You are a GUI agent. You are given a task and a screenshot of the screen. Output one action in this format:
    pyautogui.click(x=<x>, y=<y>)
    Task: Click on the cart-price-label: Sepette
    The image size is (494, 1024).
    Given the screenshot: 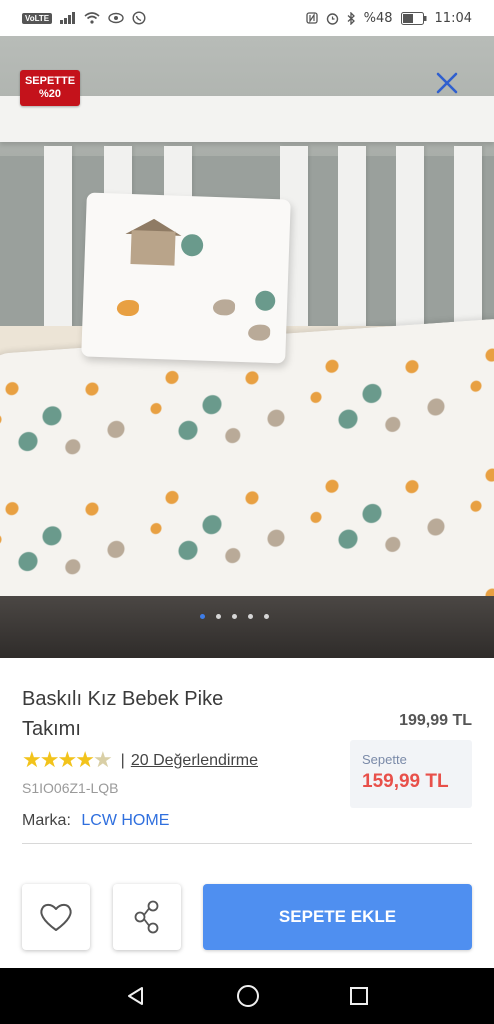 What is the action you would take?
    pyautogui.click(x=384, y=759)
    